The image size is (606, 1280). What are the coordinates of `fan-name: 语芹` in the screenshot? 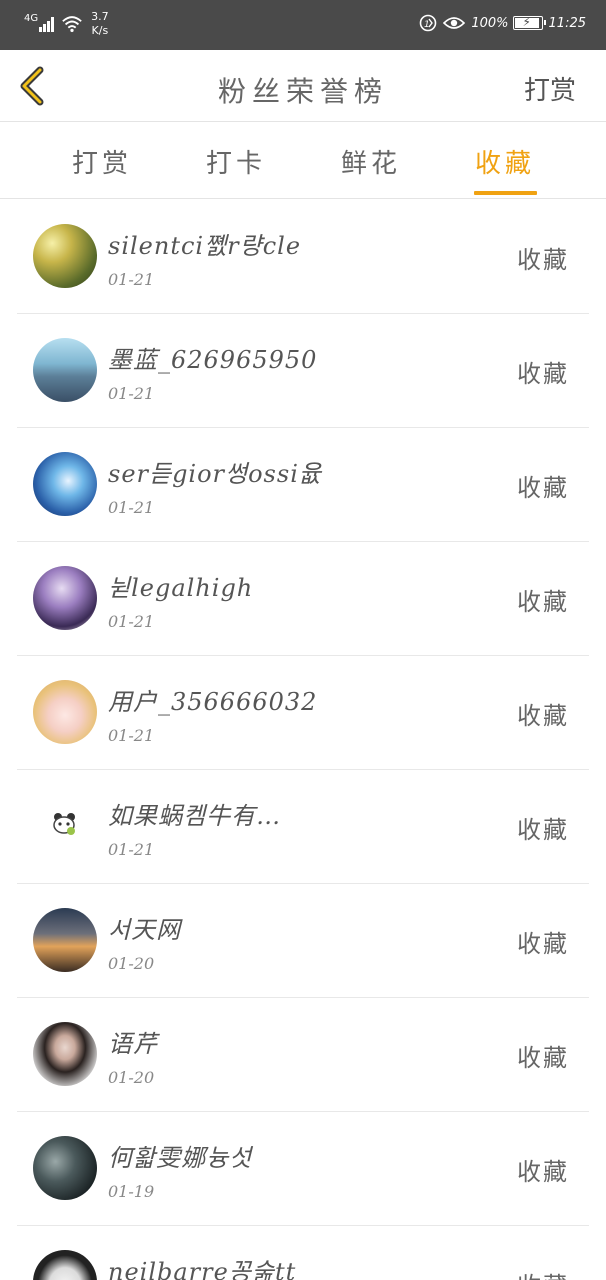 It's located at (133, 1044).